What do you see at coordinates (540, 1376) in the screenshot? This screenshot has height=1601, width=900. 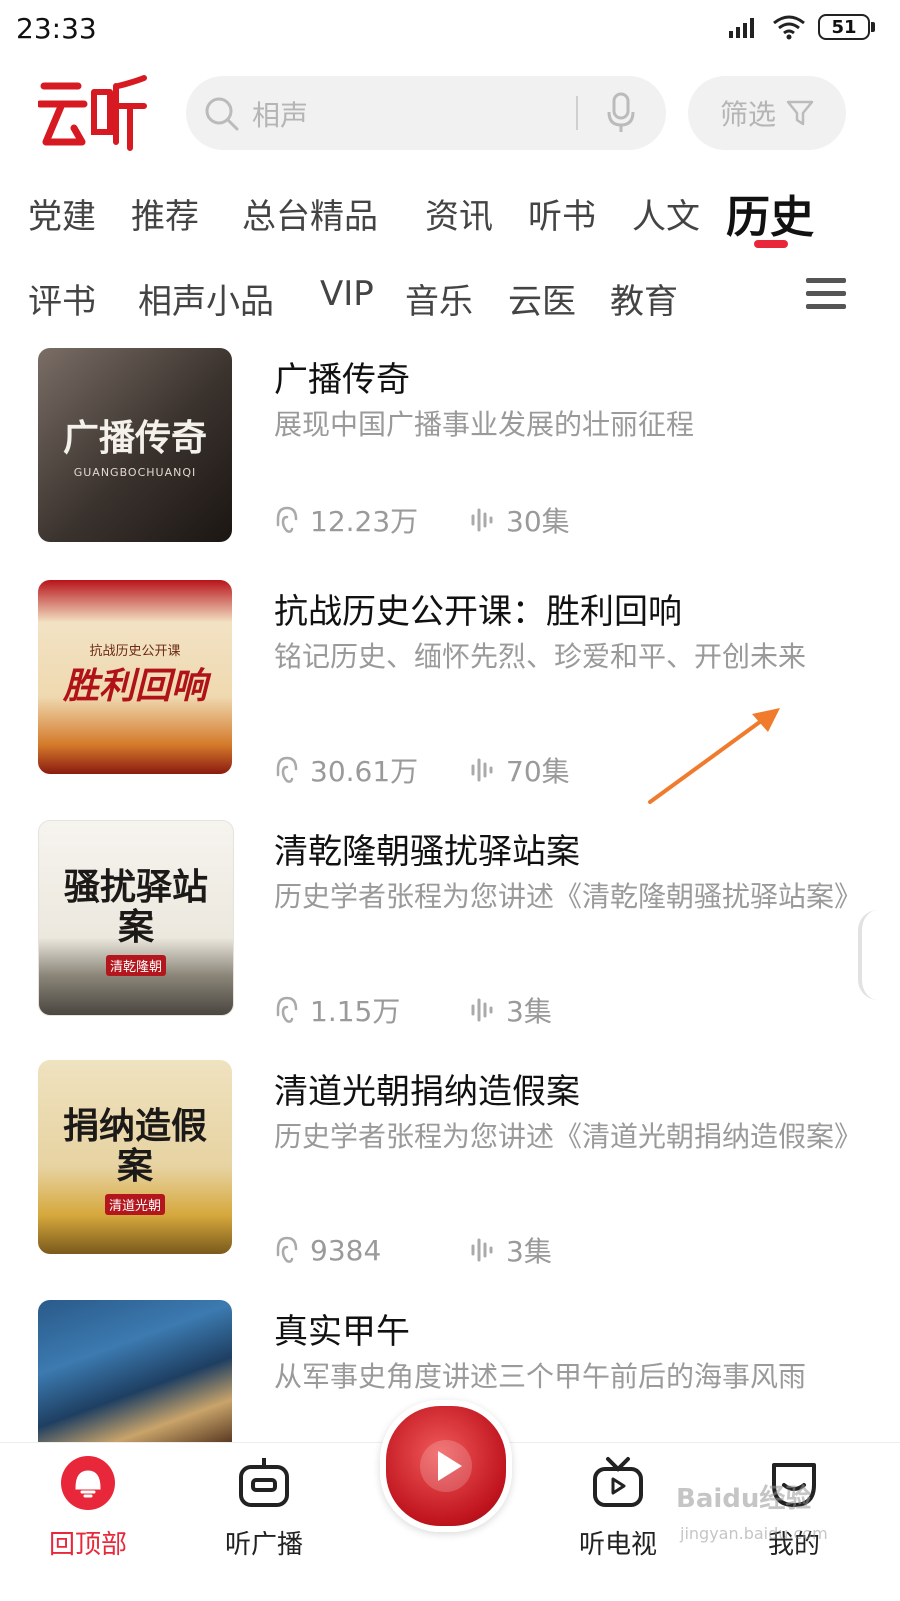 I see `item-description: 从军事史角度讲述三个甲午前后的海事风雨` at bounding box center [540, 1376].